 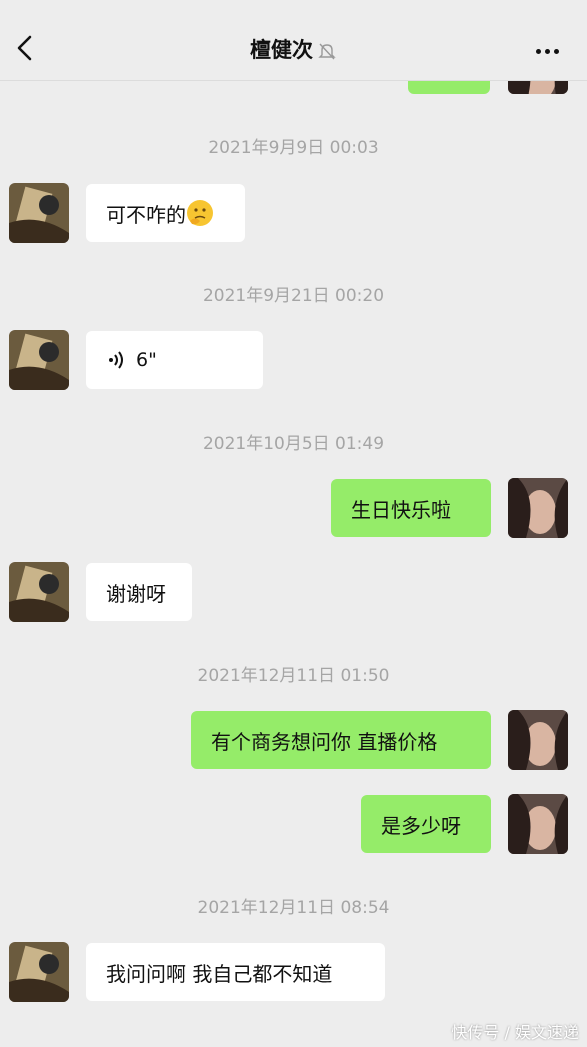 What do you see at coordinates (293, 908) in the screenshot?
I see `timestamp: 2021年12月11日 08:54` at bounding box center [293, 908].